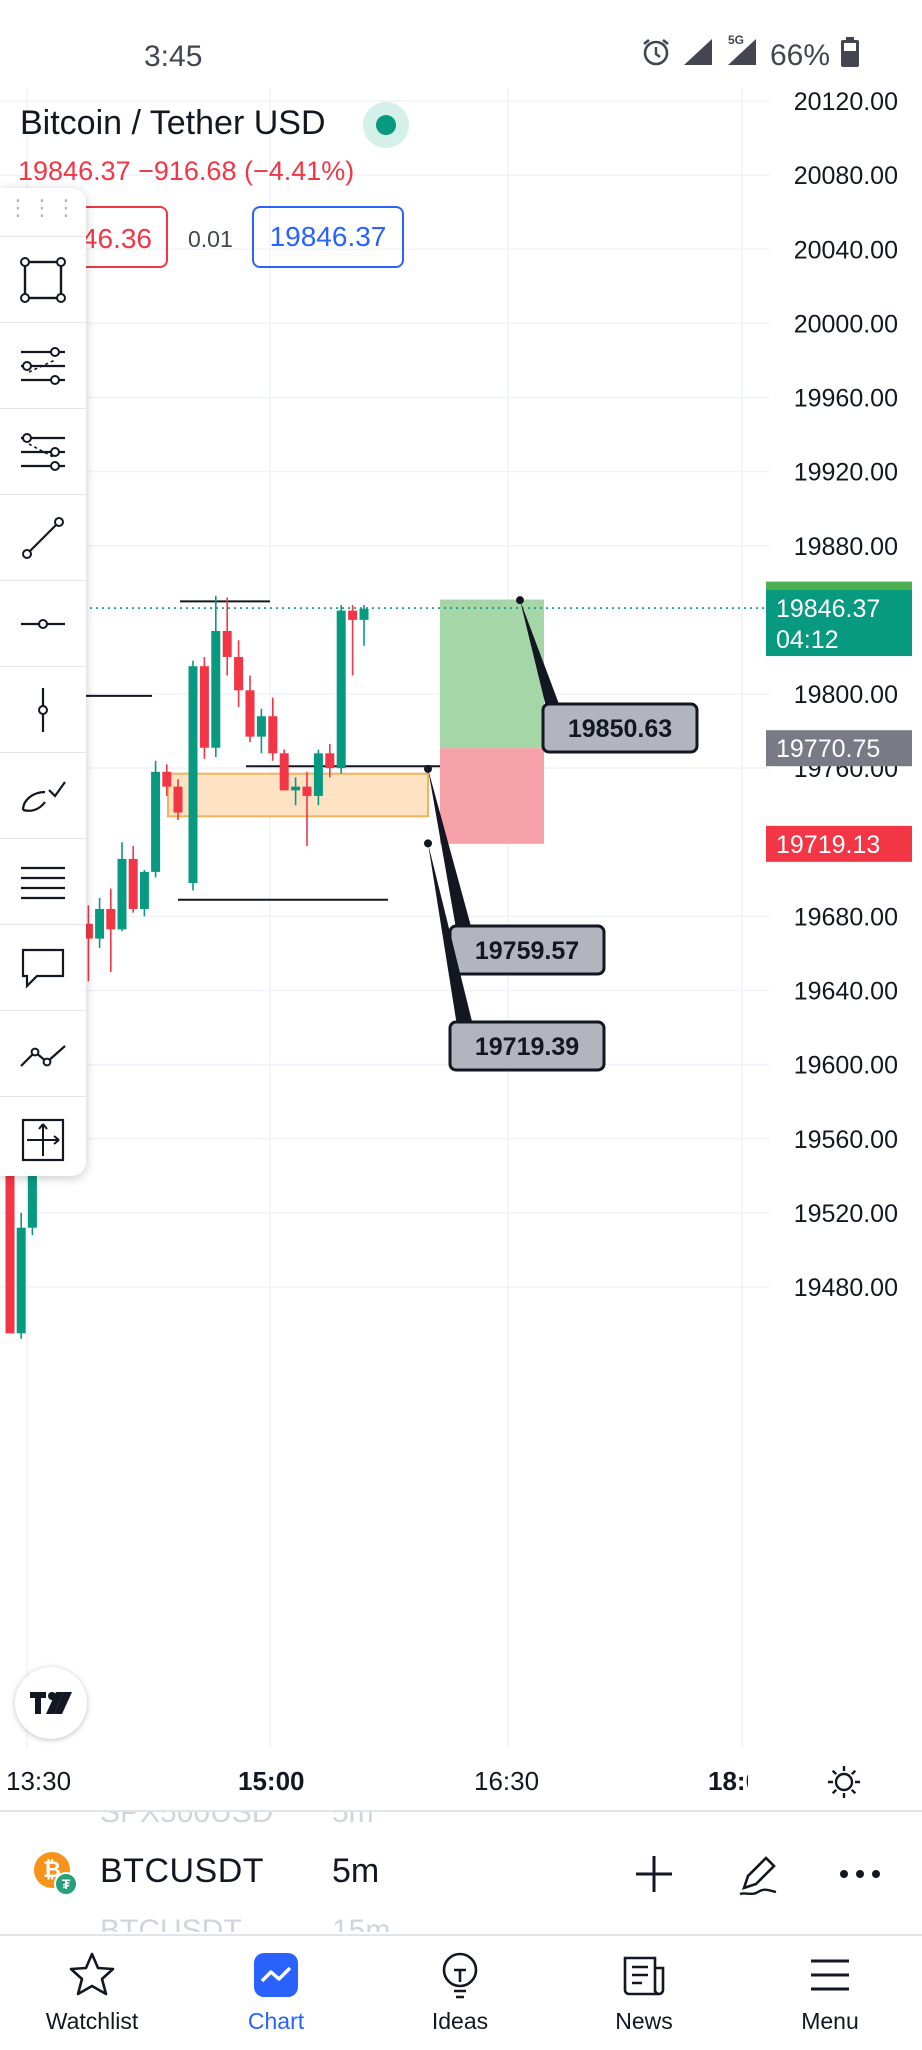 This screenshot has height=2050, width=922. I want to click on chart-settings-button, so click(844, 1784).